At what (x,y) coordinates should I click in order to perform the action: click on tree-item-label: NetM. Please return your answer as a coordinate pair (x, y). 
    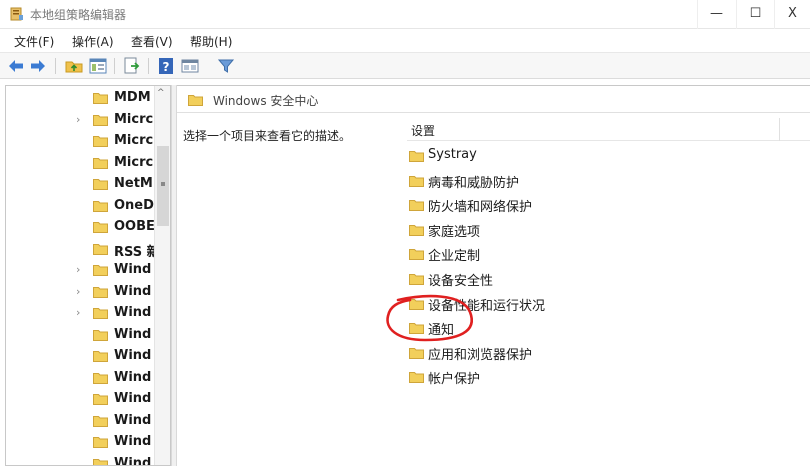
    Looking at the image, I should click on (133, 183).